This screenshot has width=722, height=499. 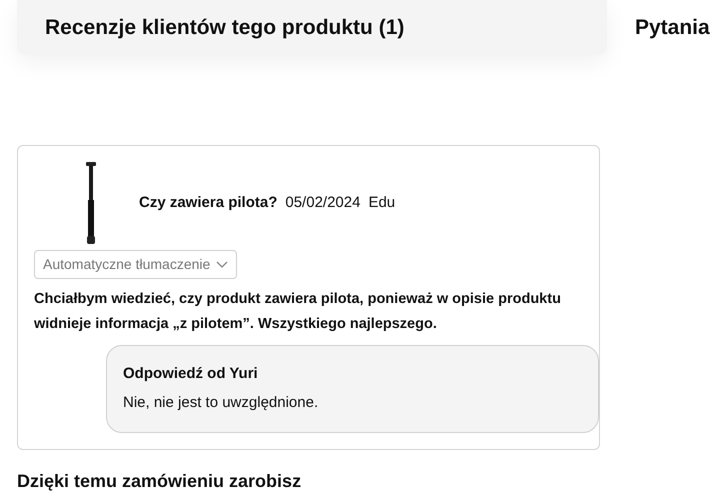 What do you see at coordinates (222, 264) in the screenshot?
I see `chevron-down-icon` at bounding box center [222, 264].